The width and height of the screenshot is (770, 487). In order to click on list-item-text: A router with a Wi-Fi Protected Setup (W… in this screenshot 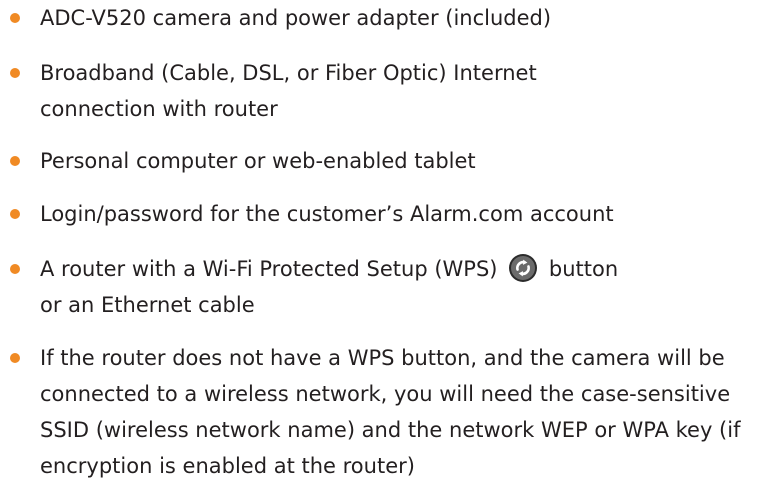, I will do `click(269, 269)`.